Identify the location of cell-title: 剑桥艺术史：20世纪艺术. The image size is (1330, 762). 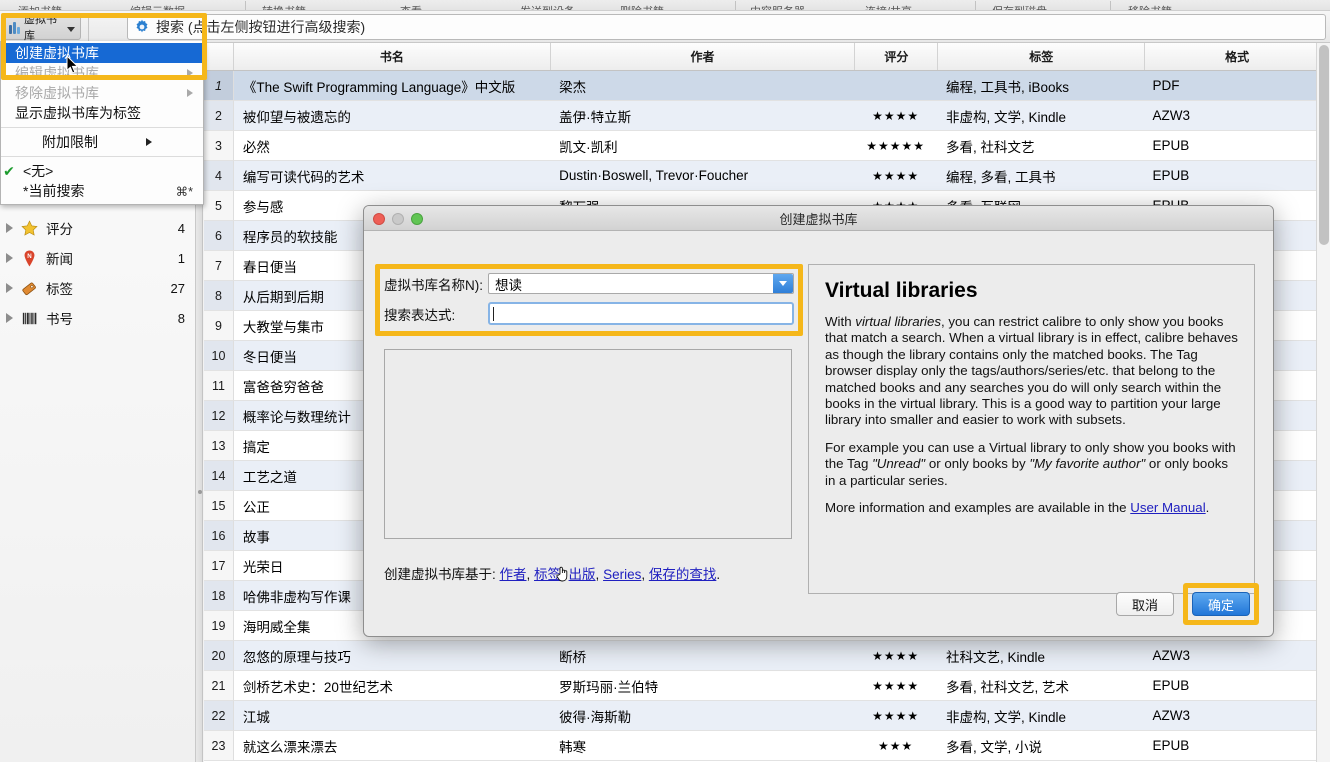
(392, 686).